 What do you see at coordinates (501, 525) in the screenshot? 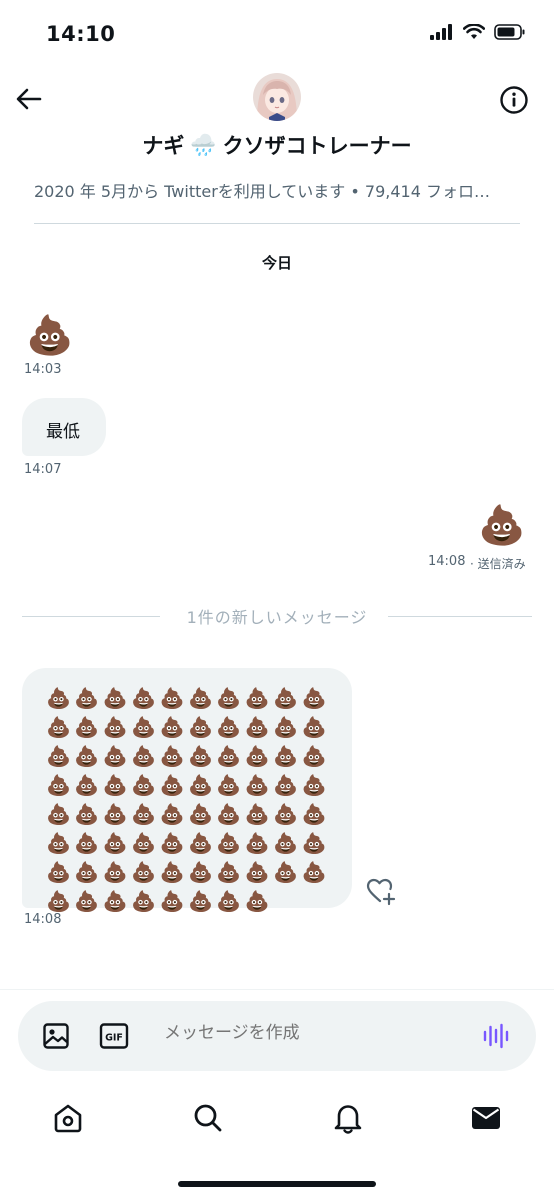
I see `message-emoji-sent: 💩` at bounding box center [501, 525].